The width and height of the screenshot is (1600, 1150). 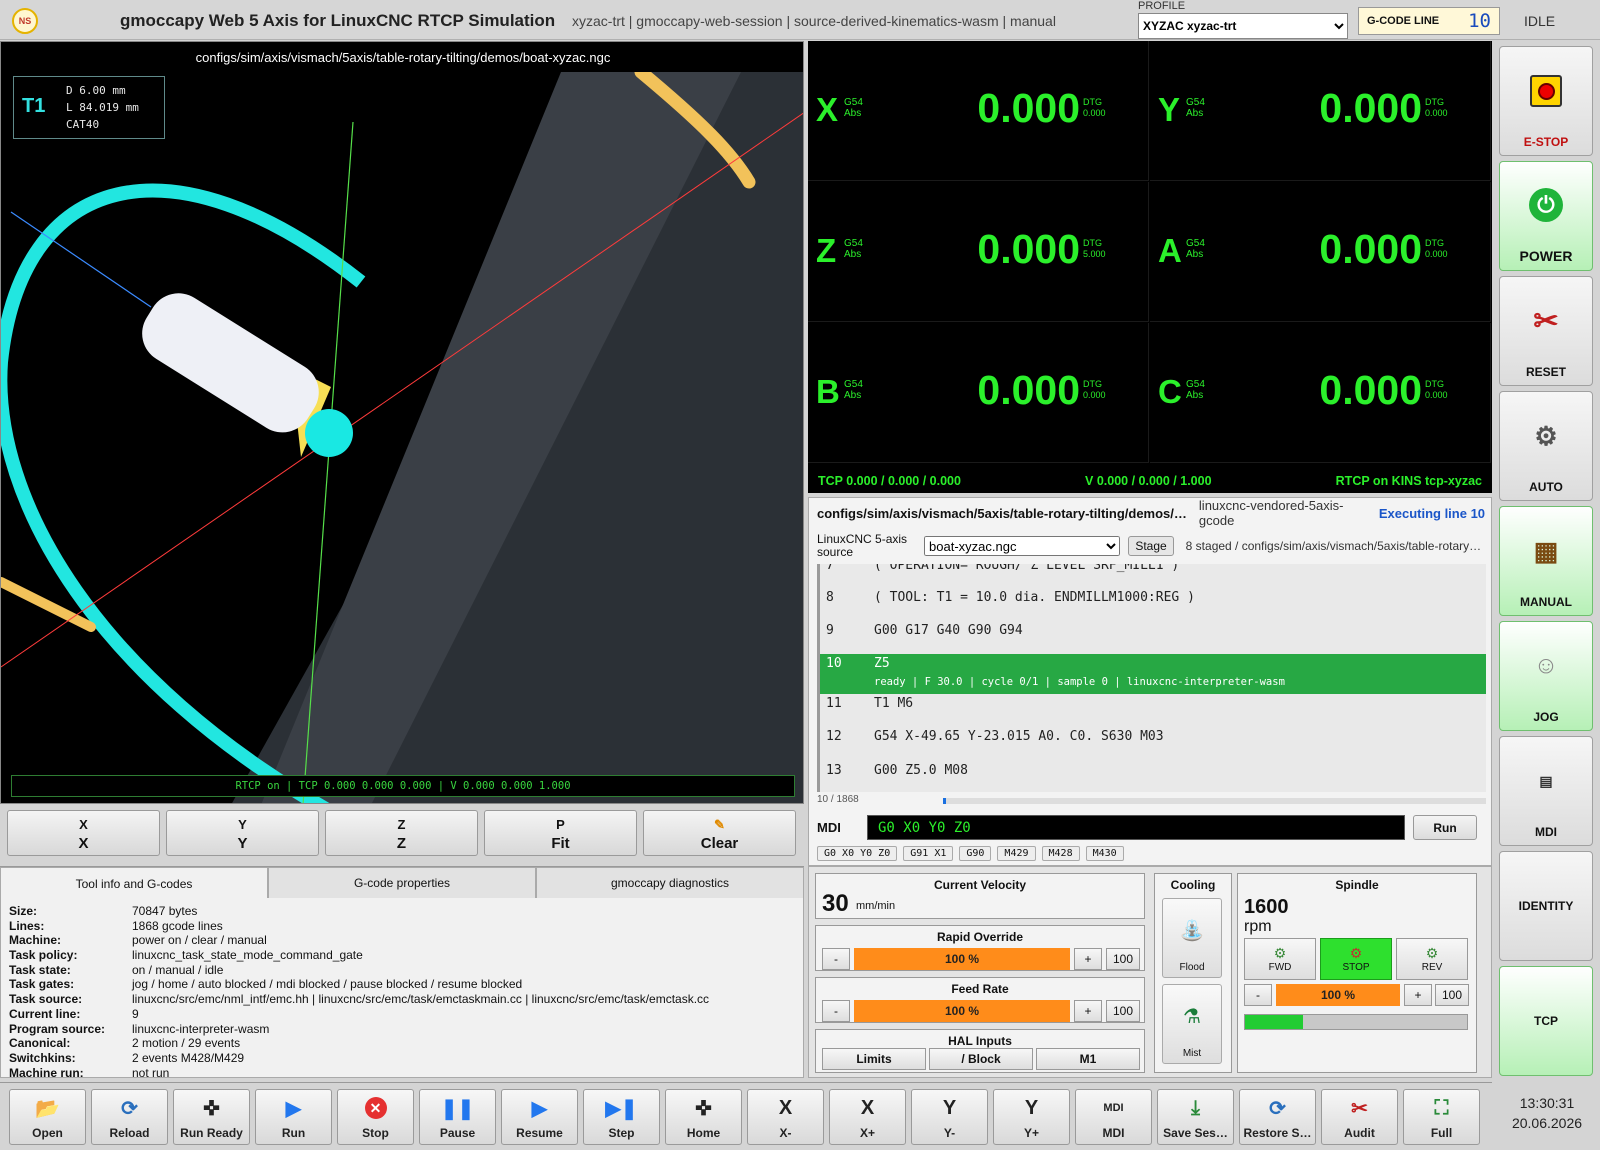 What do you see at coordinates (670, 883) in the screenshot?
I see `tab-diagnostics: gmoccapy diagnostics` at bounding box center [670, 883].